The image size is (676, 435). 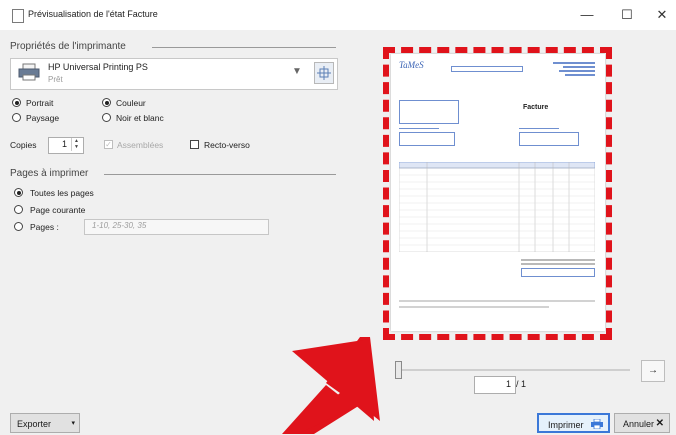 What do you see at coordinates (566, 425) in the screenshot?
I see `print-label: Imprimer` at bounding box center [566, 425].